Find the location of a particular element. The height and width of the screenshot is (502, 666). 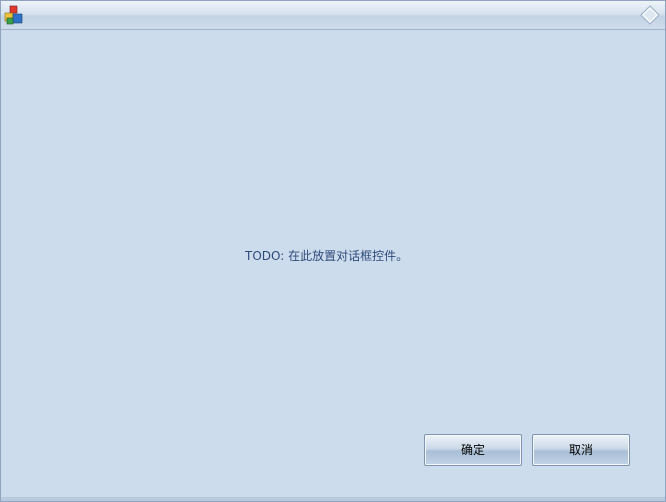

diamond-icon is located at coordinates (650, 15).